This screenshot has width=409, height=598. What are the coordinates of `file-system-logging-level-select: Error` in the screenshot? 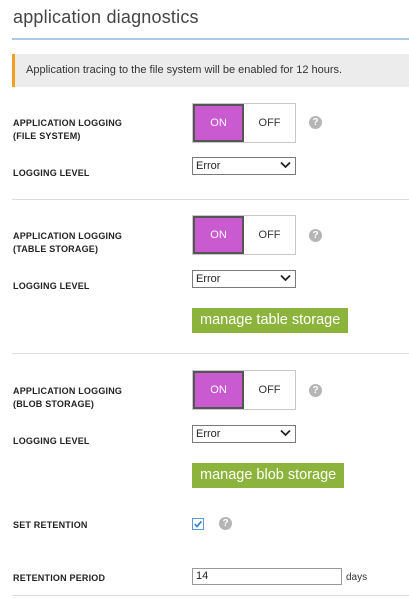 It's located at (244, 166).